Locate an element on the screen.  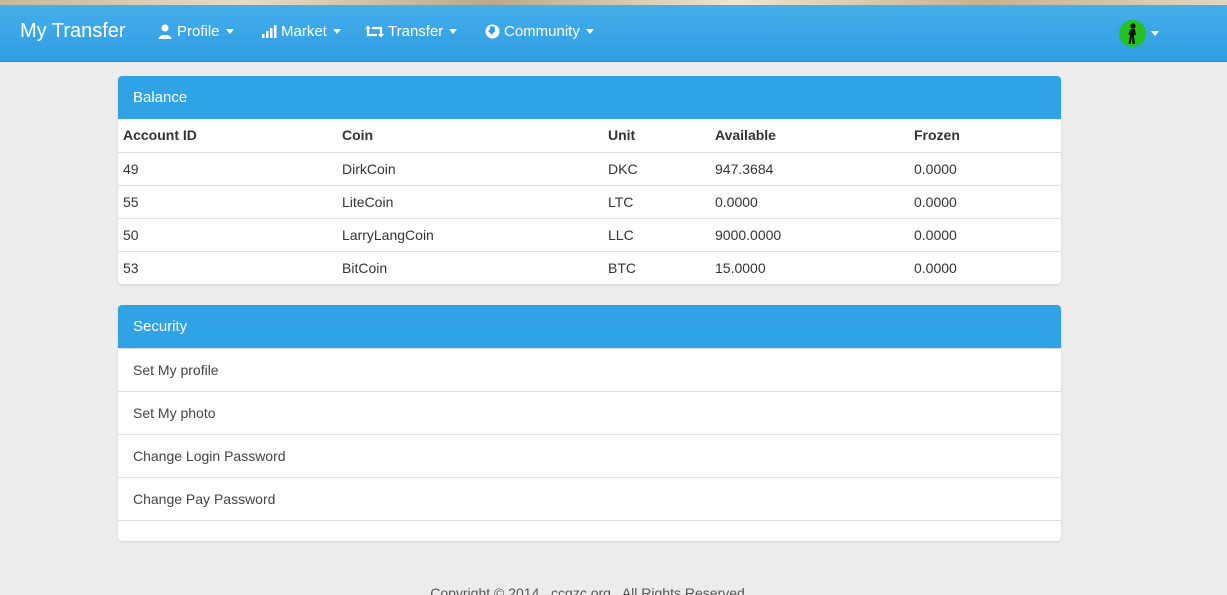
available-cell: 9000.0000 is located at coordinates (809, 234).